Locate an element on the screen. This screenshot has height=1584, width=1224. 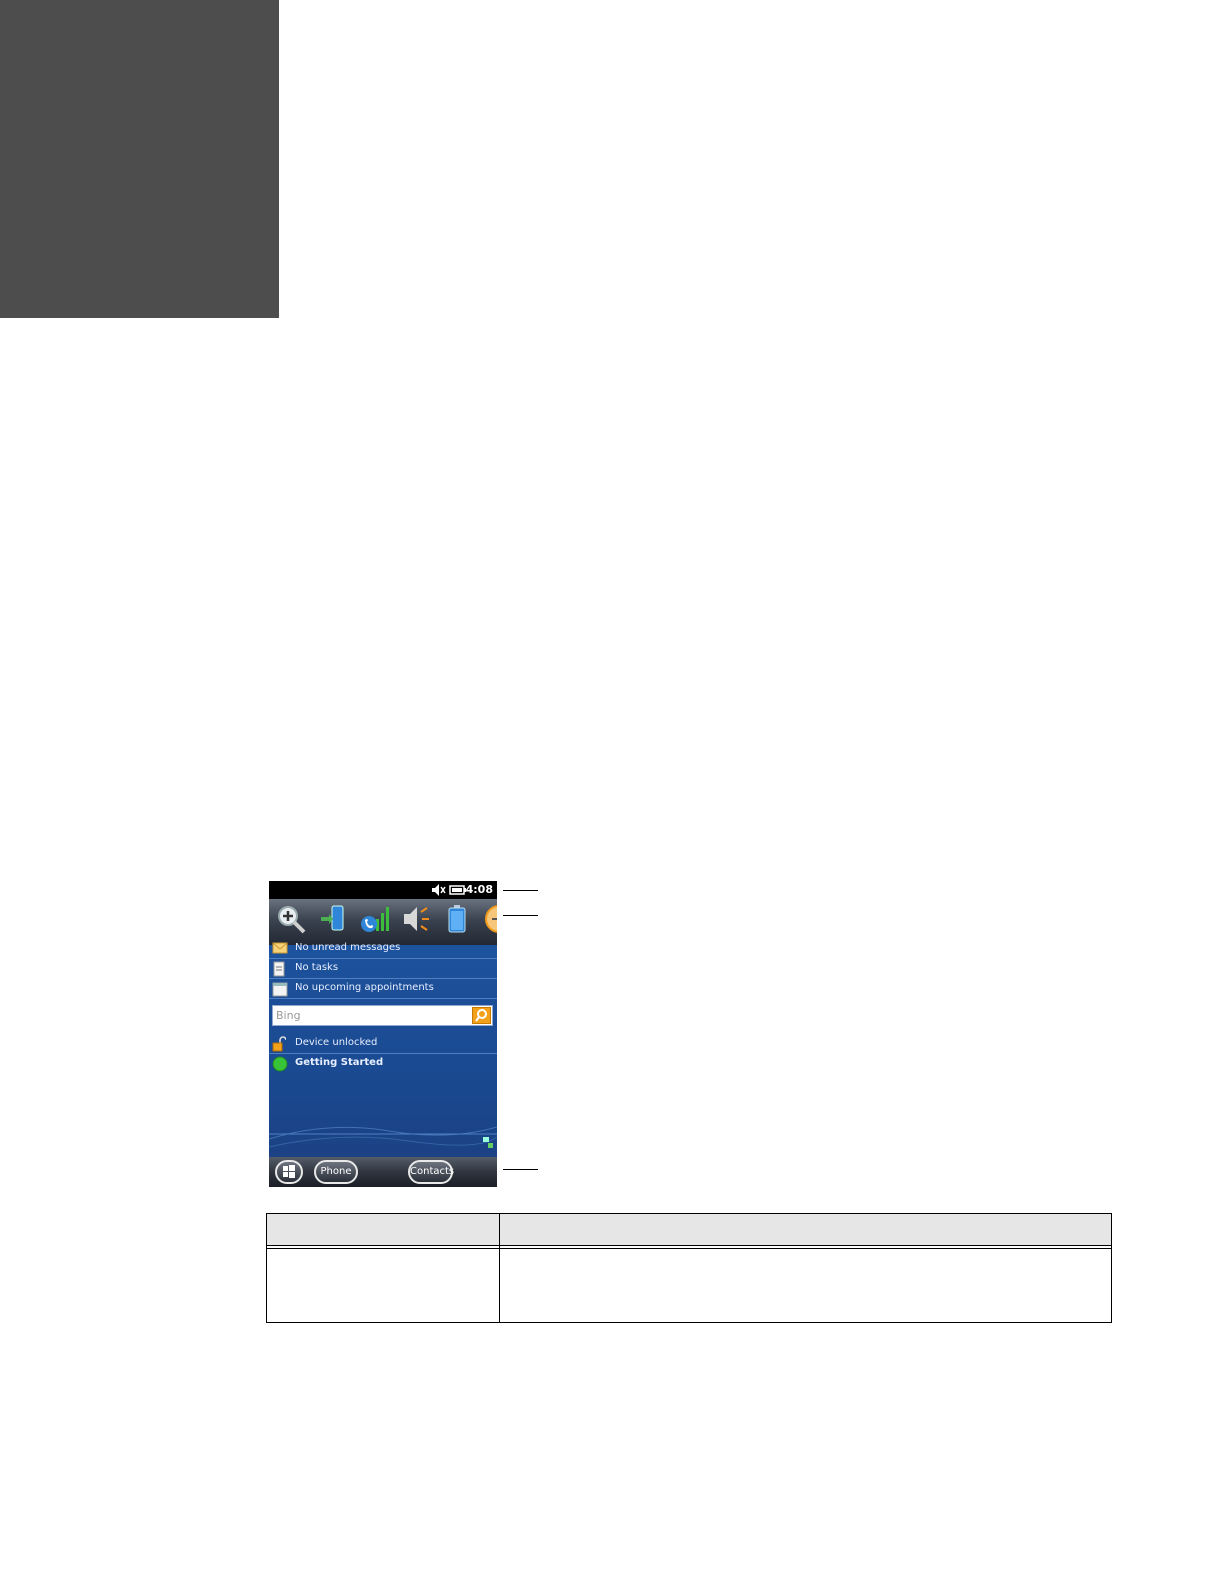
search-icon is located at coordinates (481, 1015).